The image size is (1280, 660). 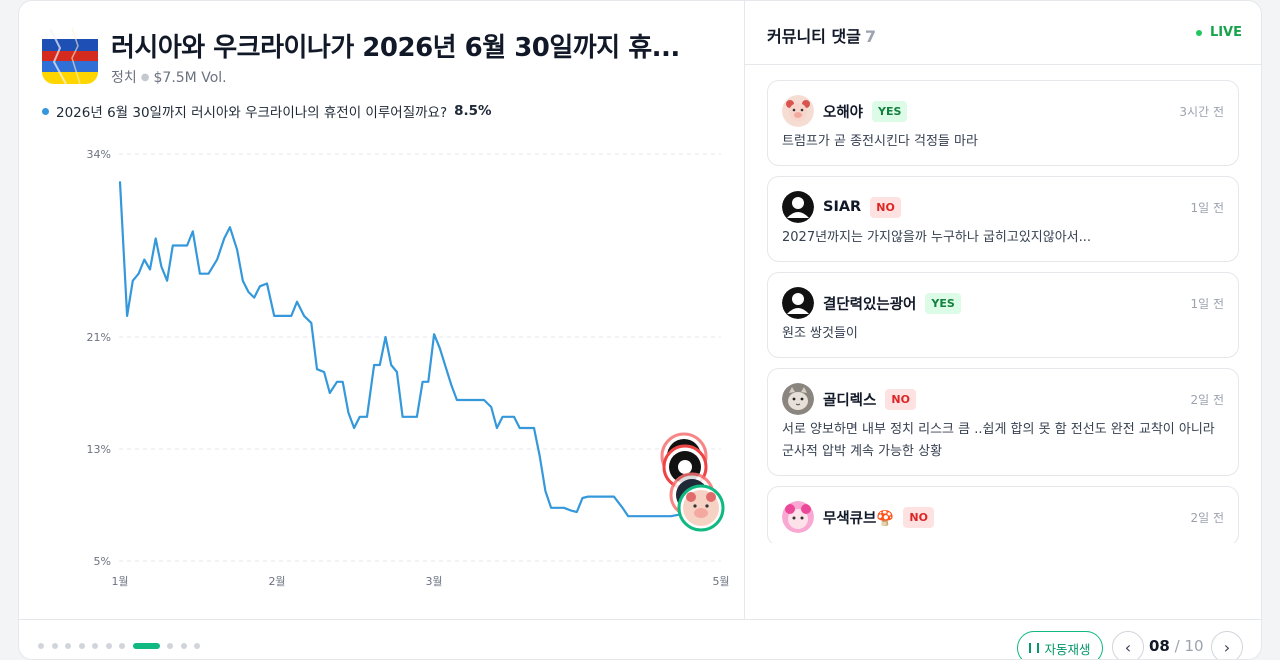 What do you see at coordinates (252, 113) in the screenshot?
I see `legend-question: 2026년 6월 30일까지 러시아와 우크라이나의 휴전이 이루어질까요?` at bounding box center [252, 113].